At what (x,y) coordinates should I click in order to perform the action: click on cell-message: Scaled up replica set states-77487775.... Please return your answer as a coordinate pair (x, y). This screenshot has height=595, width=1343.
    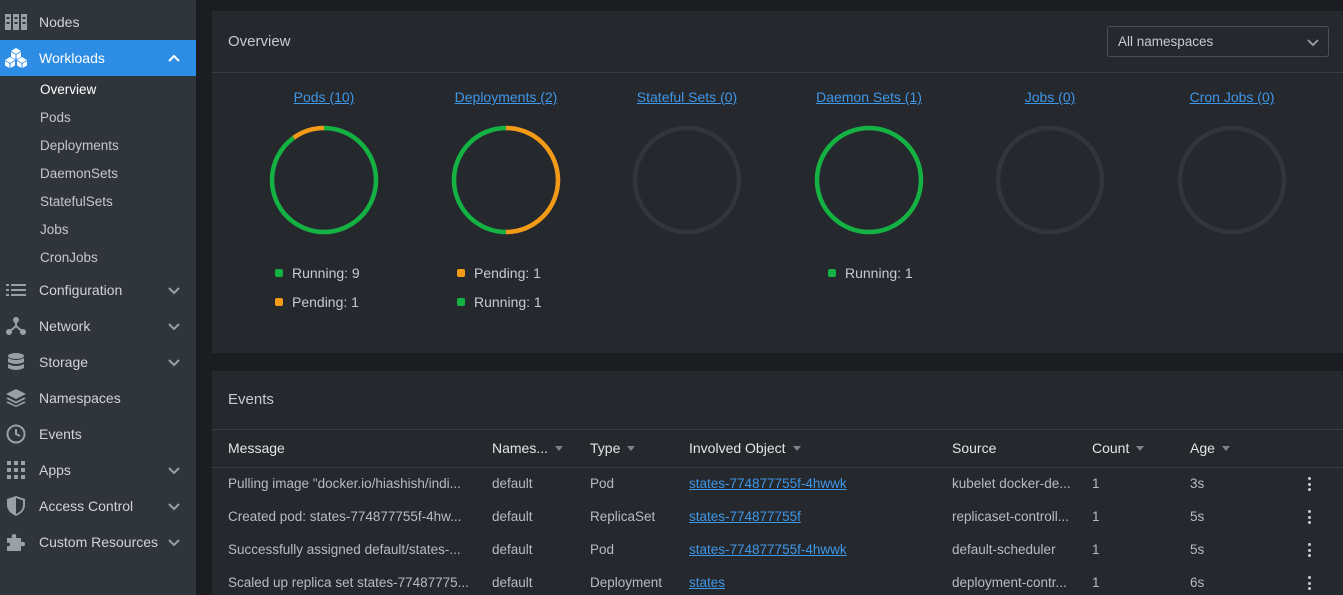
    Looking at the image, I should click on (348, 582).